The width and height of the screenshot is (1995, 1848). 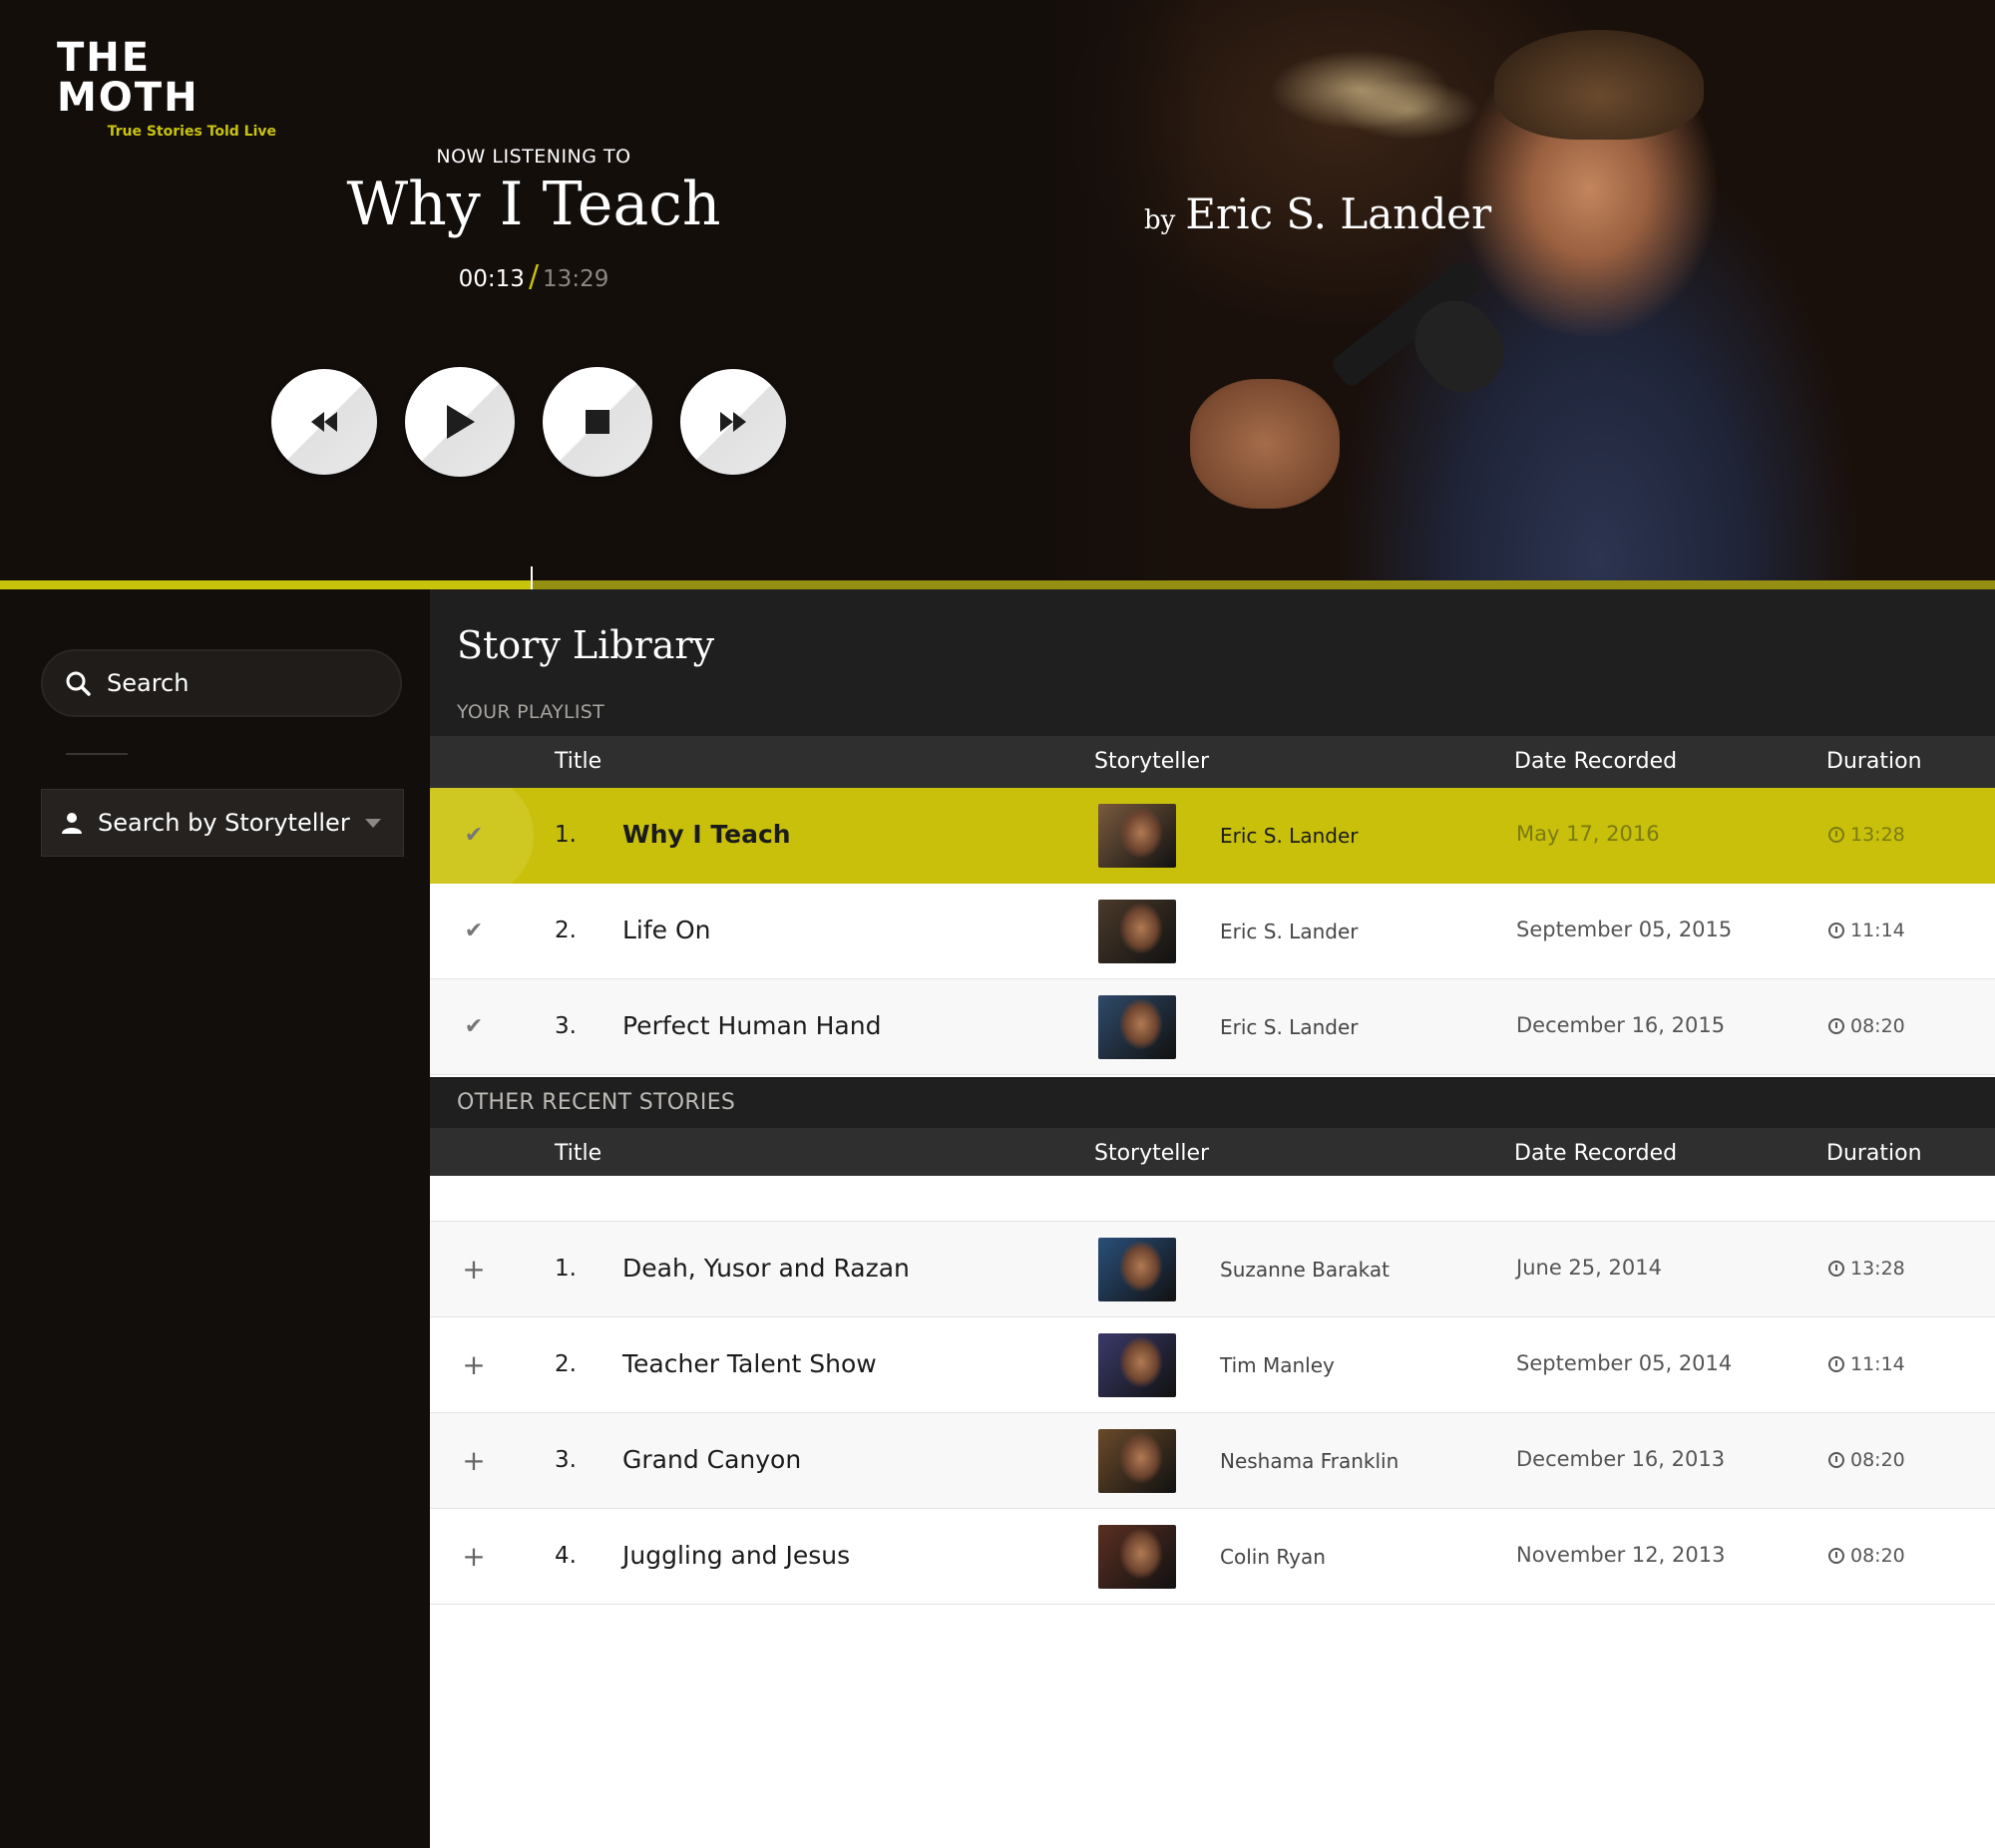 I want to click on storyteller-filter-dropdown: Search by Storyteller, so click(x=222, y=823).